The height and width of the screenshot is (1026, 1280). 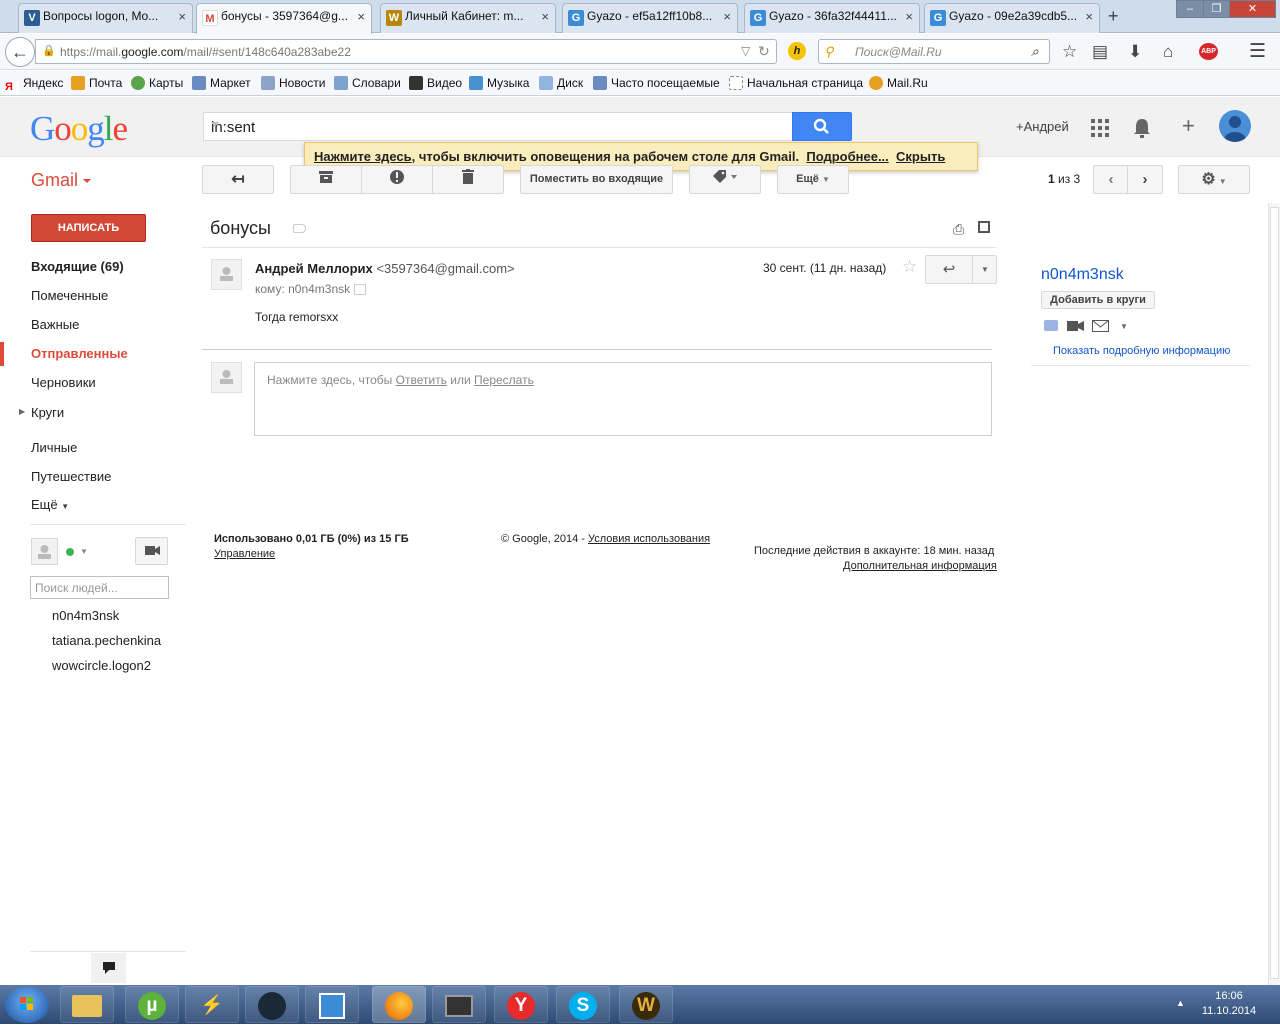 What do you see at coordinates (238, 179) in the screenshot?
I see `back-to-sent-button: ↤` at bounding box center [238, 179].